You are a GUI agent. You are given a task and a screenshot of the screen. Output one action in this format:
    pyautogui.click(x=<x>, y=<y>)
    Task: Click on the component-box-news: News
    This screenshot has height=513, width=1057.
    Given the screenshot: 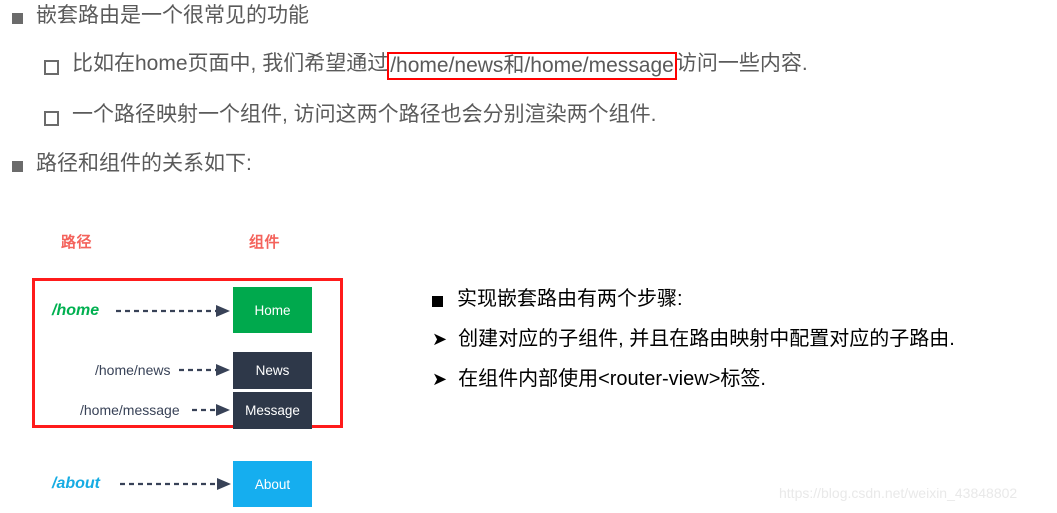 What is the action you would take?
    pyautogui.click(x=272, y=370)
    